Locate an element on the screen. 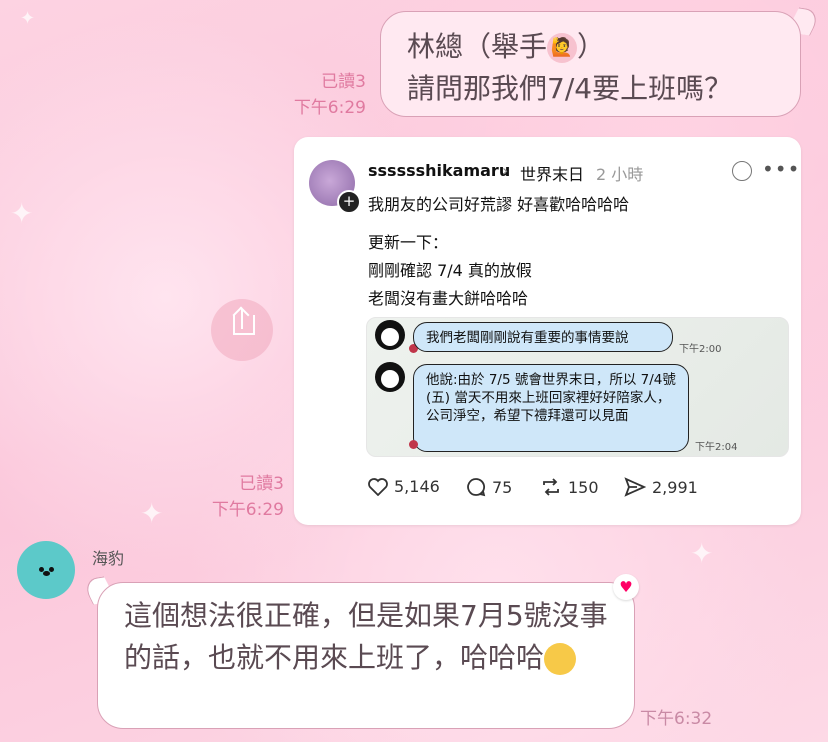 Image resolution: width=828 pixels, height=742 pixels. edit-icon is located at coordinates (742, 171).